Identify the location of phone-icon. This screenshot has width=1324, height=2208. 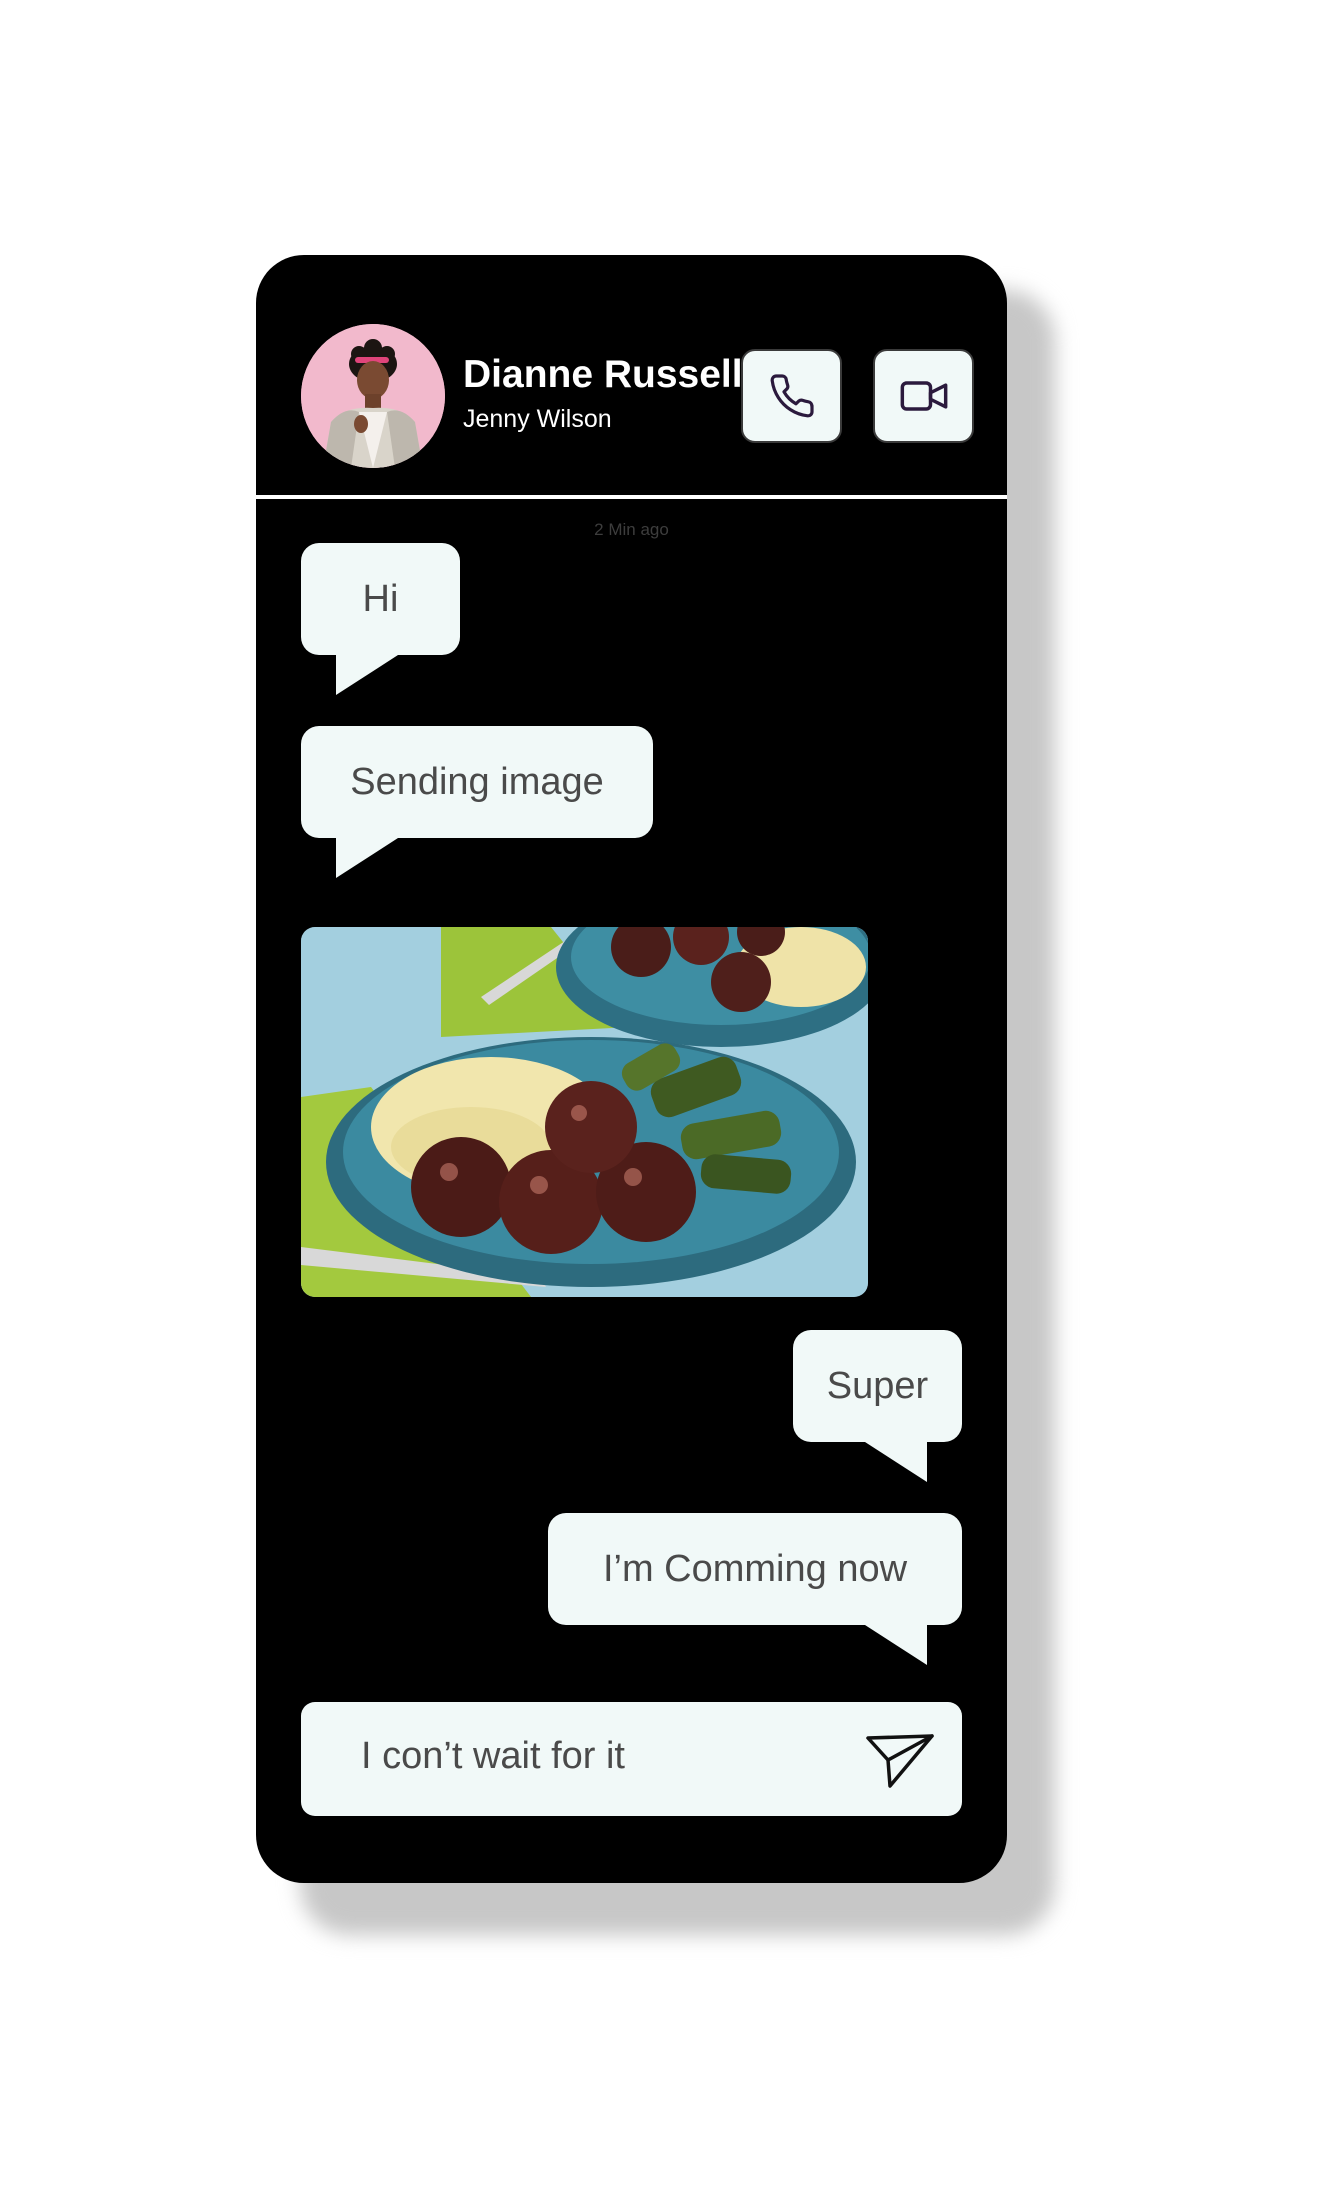
(792, 396).